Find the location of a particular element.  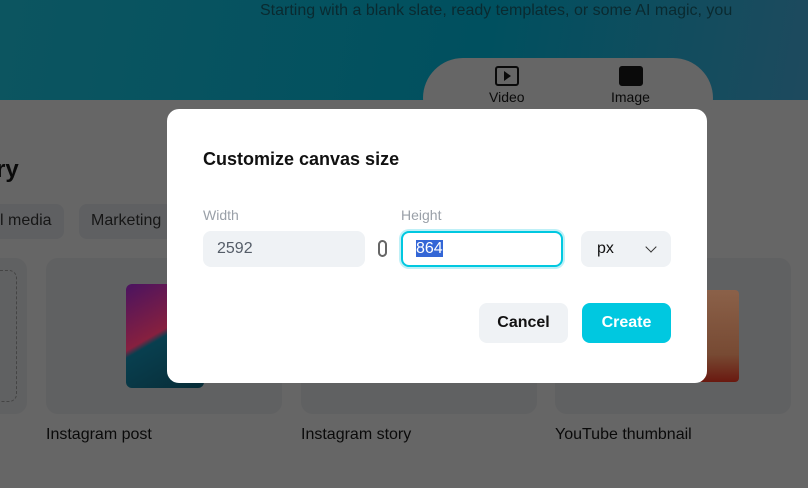

section-heading: ry is located at coordinates (9, 169).